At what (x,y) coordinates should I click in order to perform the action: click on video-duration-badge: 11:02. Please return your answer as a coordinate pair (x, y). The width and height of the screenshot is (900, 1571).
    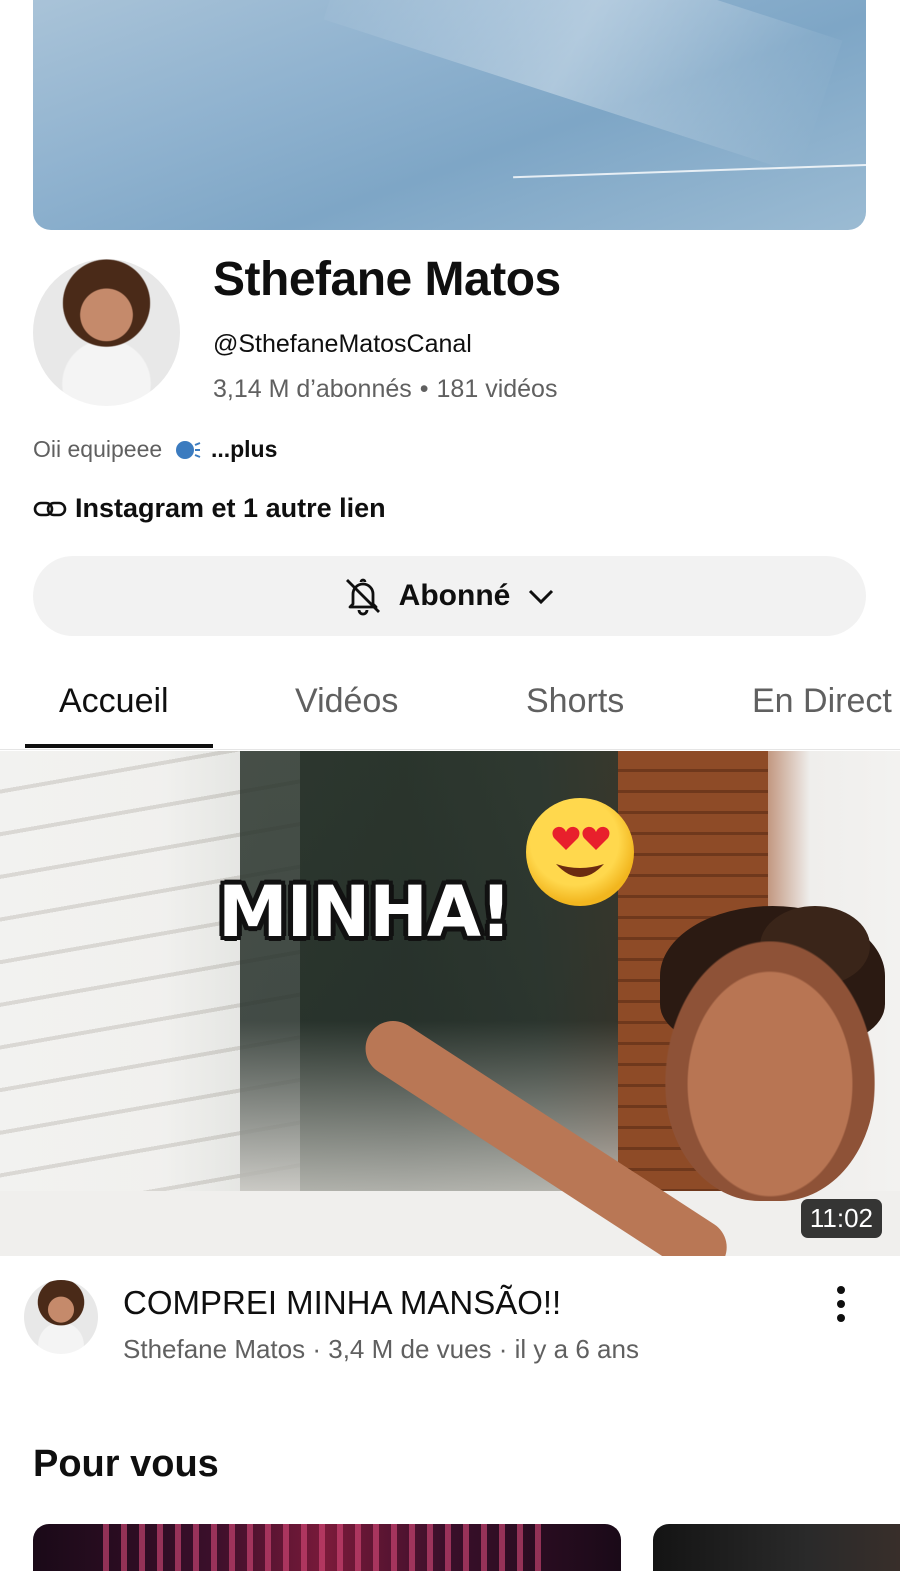
    Looking at the image, I should click on (841, 1218).